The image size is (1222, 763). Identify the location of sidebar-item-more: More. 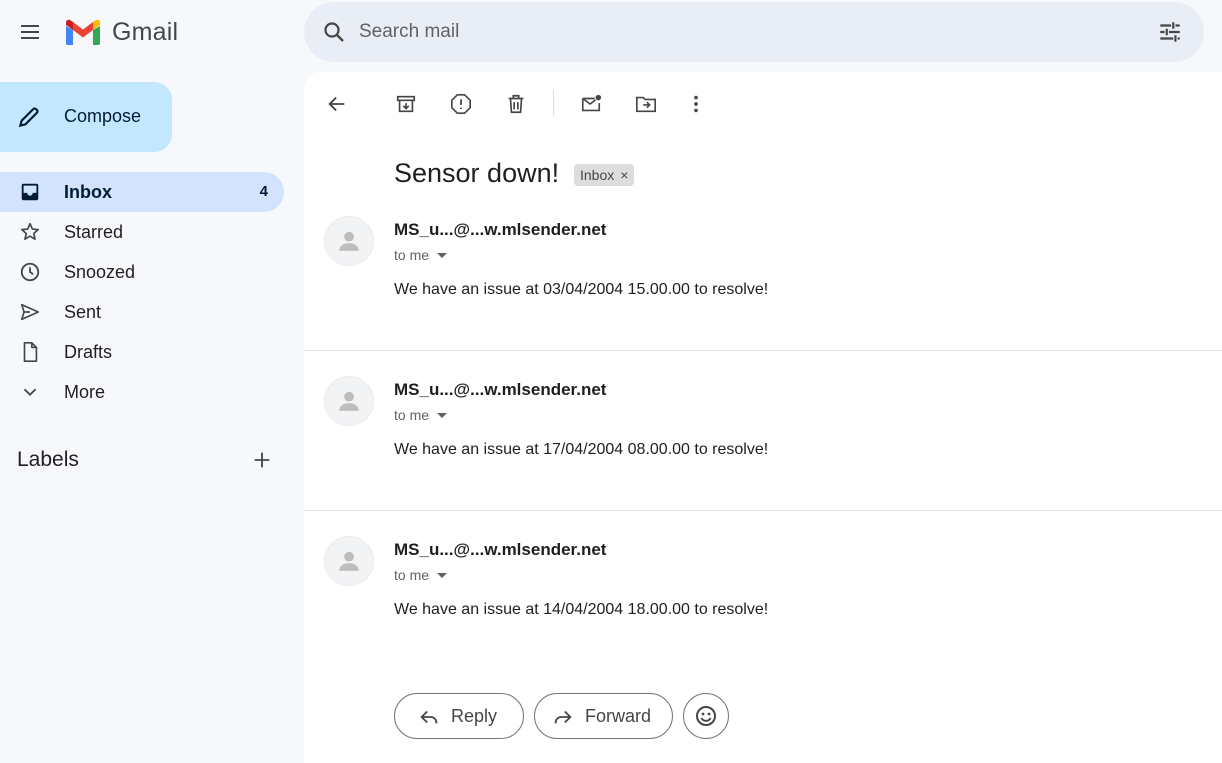
(142, 392).